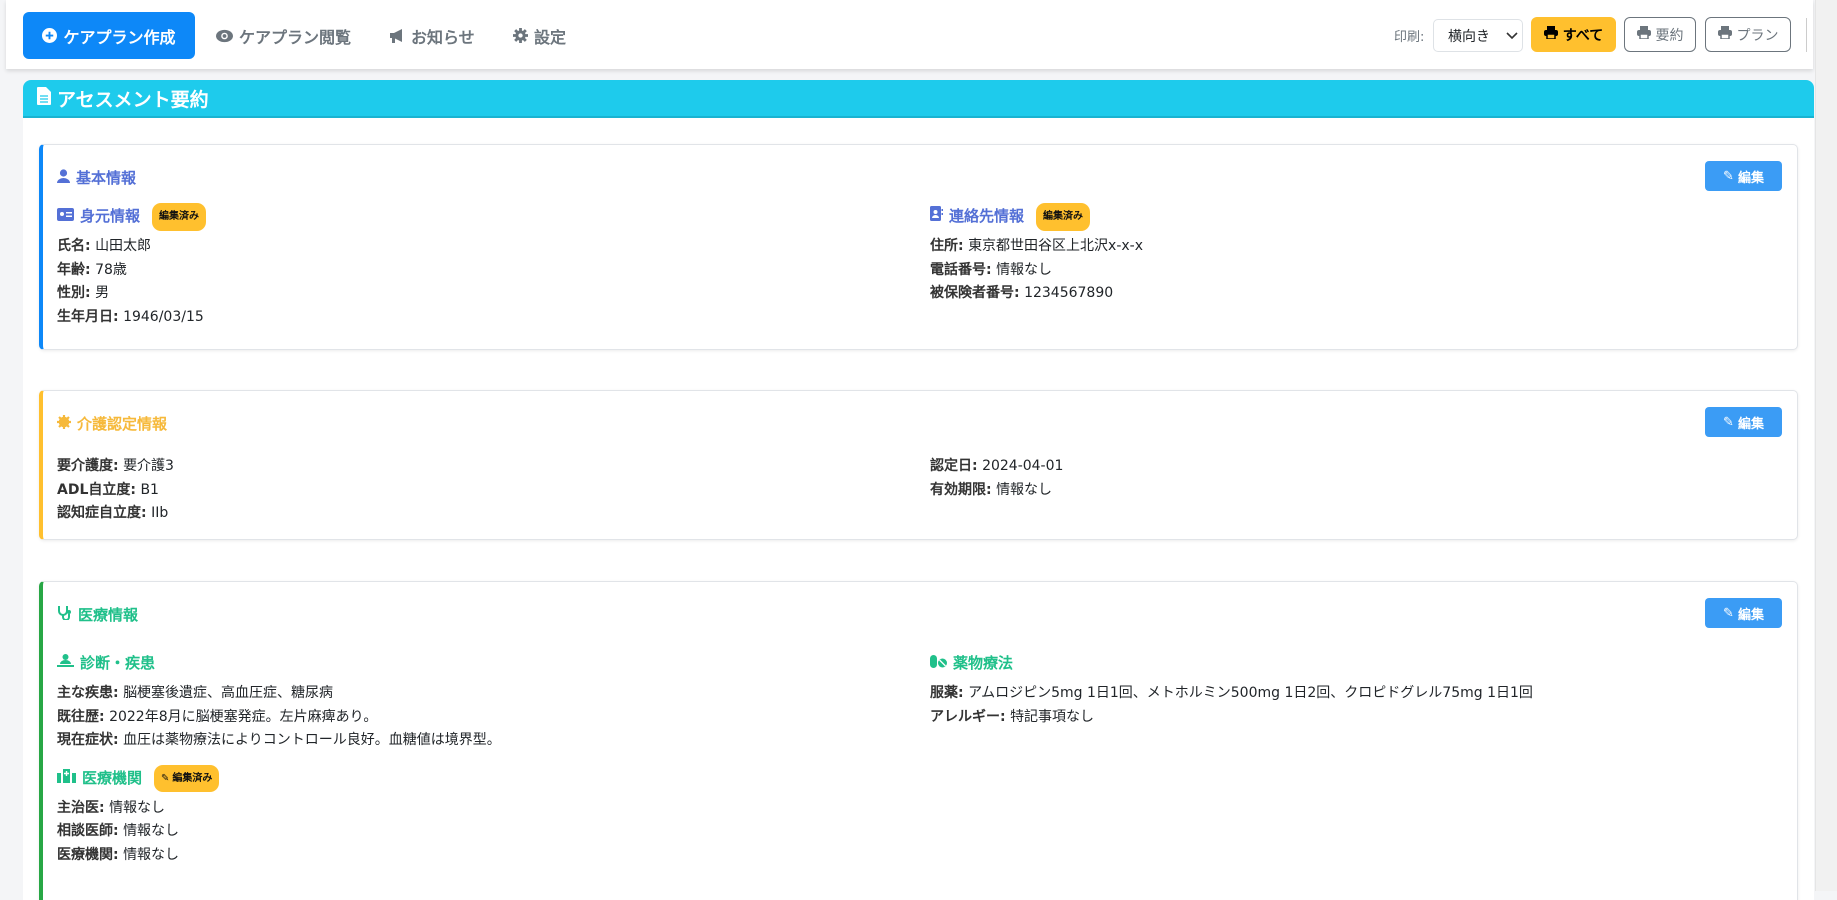 The image size is (1837, 900). Describe the element at coordinates (97, 614) in the screenshot. I see `card-title: 医療情報` at that location.